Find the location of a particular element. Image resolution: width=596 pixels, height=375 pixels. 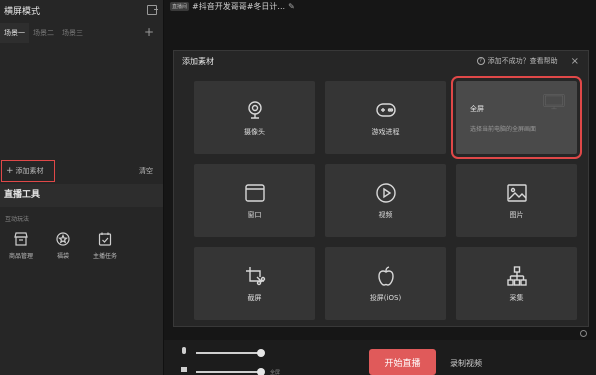

left-header: 横屏模式 is located at coordinates (81, 10).